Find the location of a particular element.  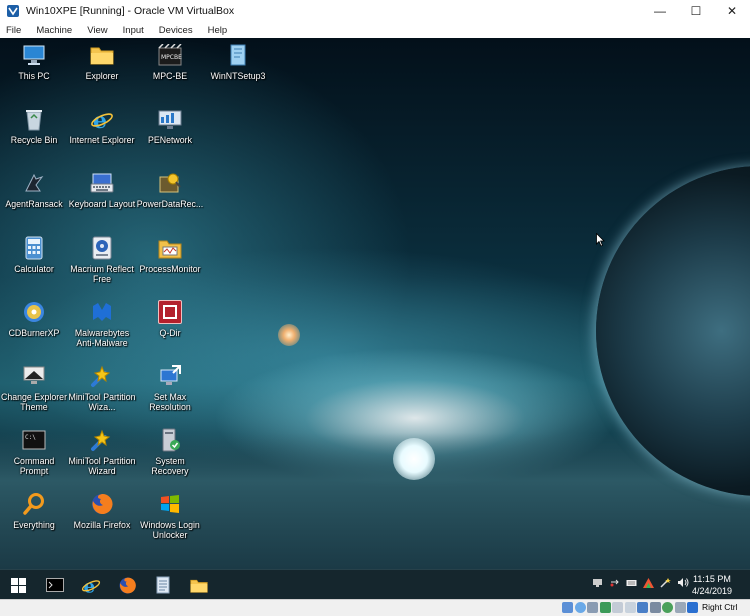

desktop-icon-processmonitor: ProcessMonitor is located at coordinates (170, 254).